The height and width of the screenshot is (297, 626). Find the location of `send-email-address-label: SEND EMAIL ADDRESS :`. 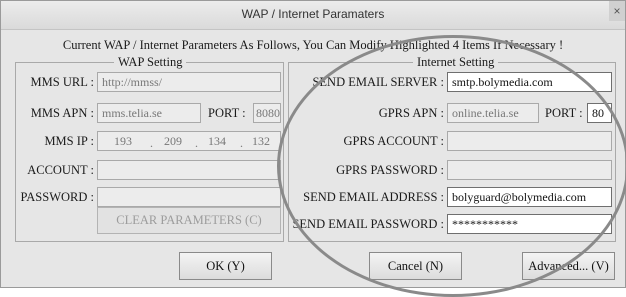

send-email-address-label: SEND EMAIL ADDRESS : is located at coordinates (373, 197).